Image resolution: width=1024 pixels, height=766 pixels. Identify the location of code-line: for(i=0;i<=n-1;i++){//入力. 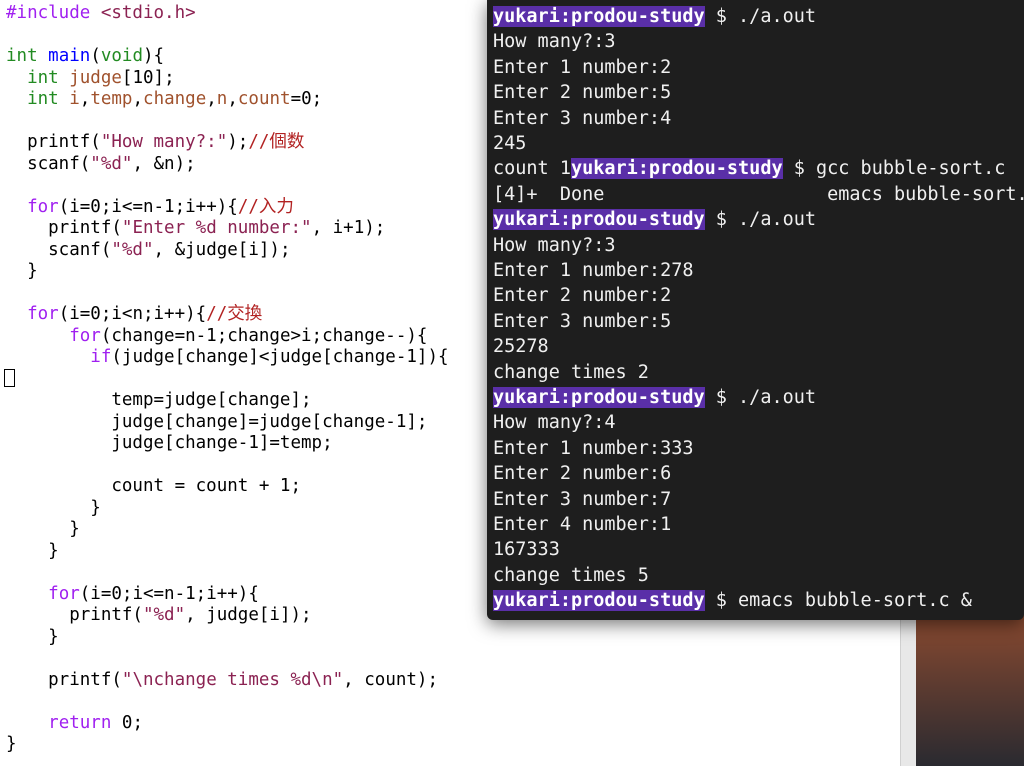
(150, 207).